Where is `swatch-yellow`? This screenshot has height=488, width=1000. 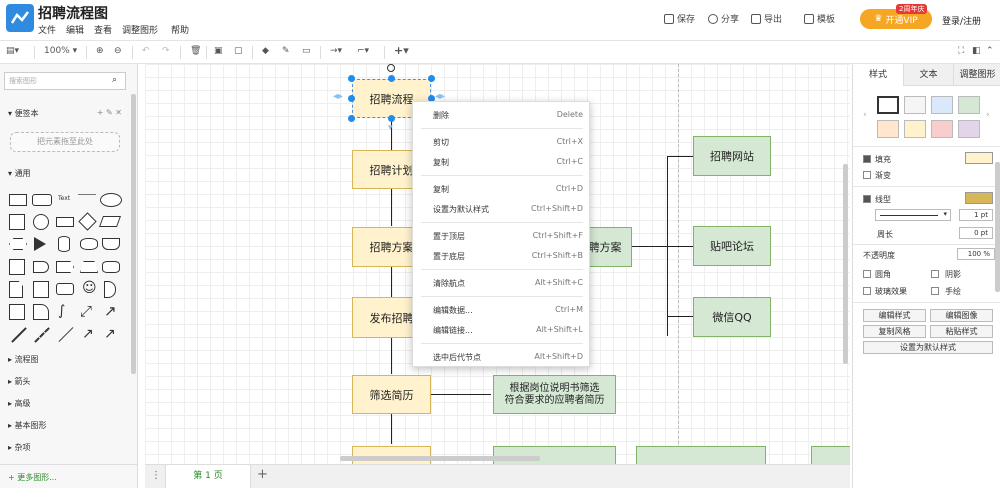 swatch-yellow is located at coordinates (915, 129).